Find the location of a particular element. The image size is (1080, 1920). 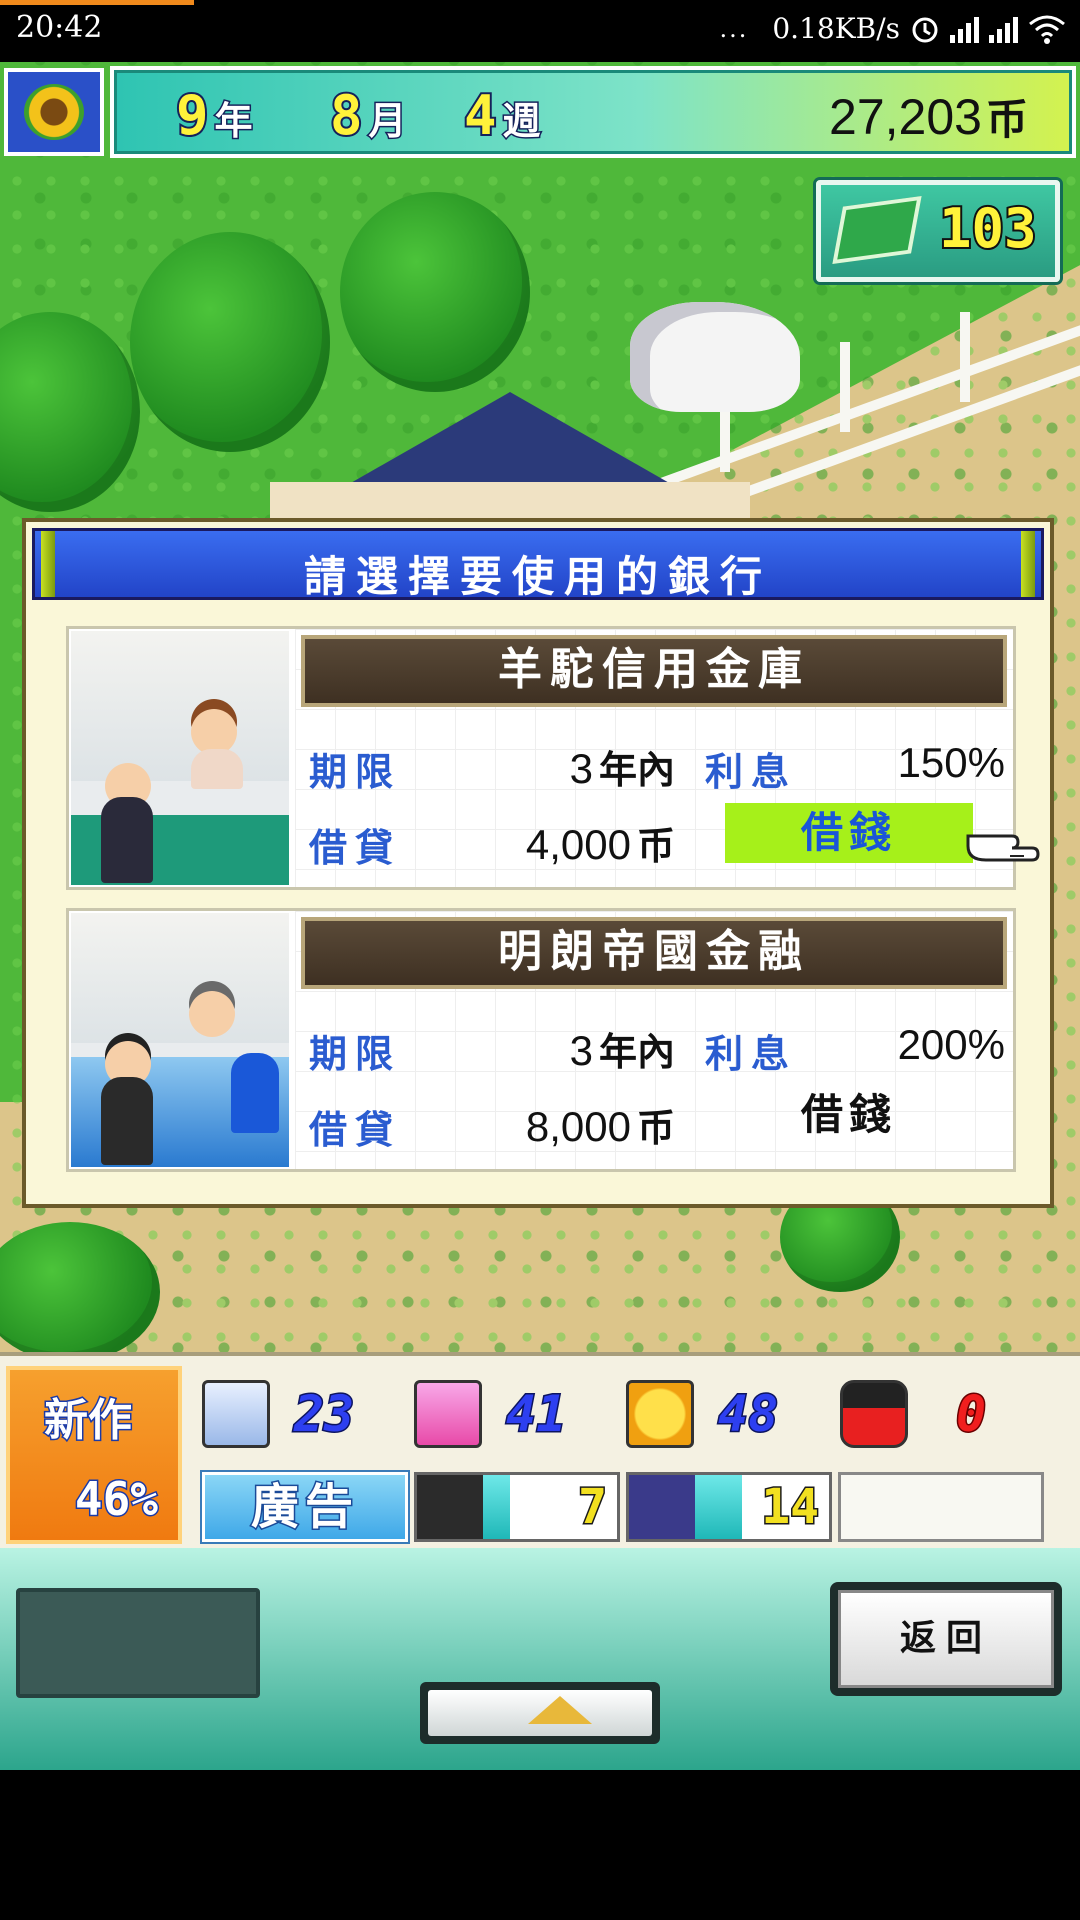

date-year: 9 年 is located at coordinates (214, 115).